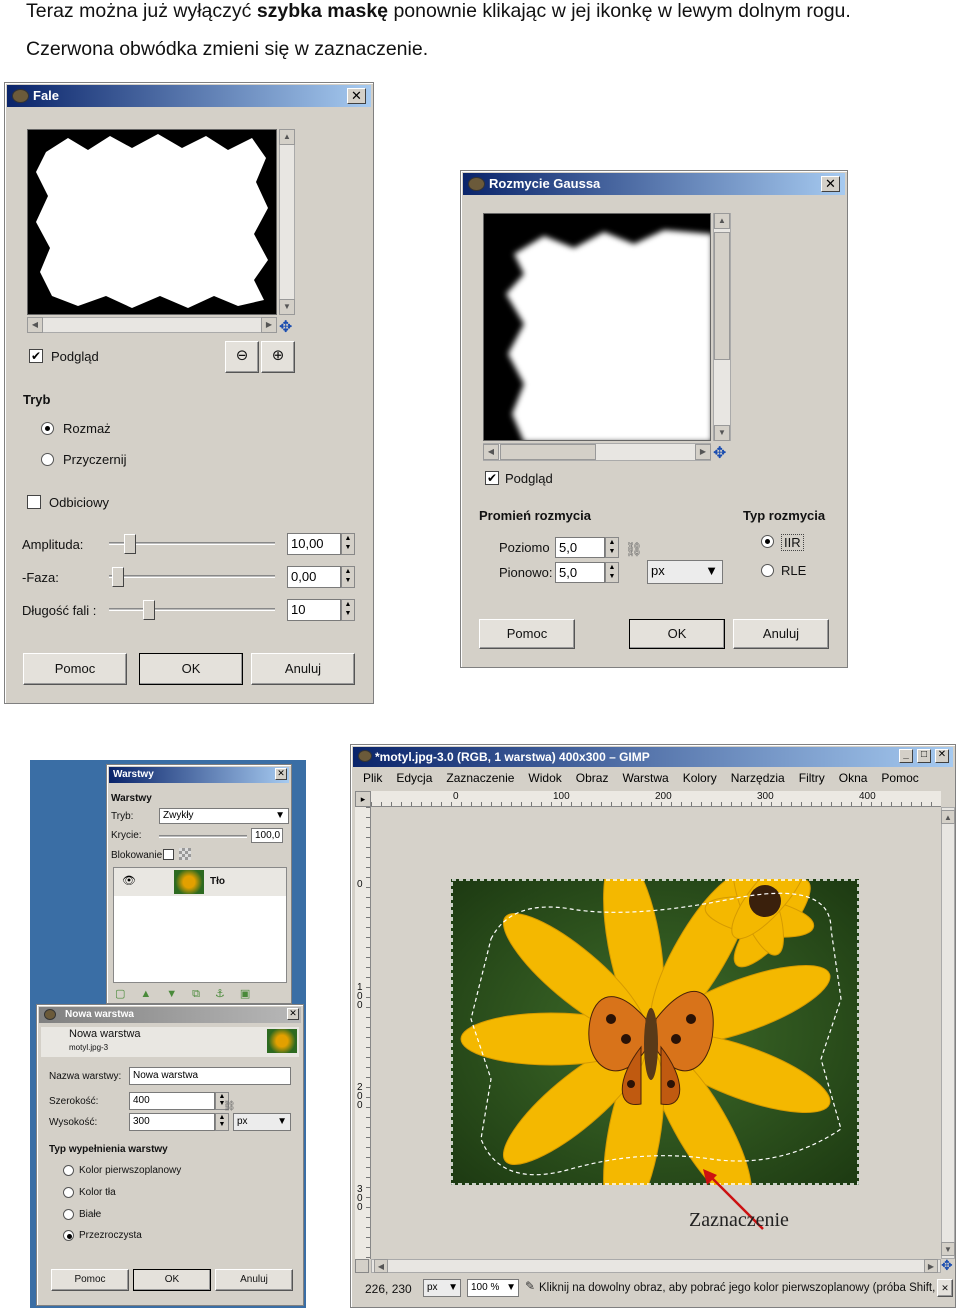 The width and height of the screenshot is (960, 1311). I want to click on layer-name-input: Nowa warstwa, so click(210, 1076).